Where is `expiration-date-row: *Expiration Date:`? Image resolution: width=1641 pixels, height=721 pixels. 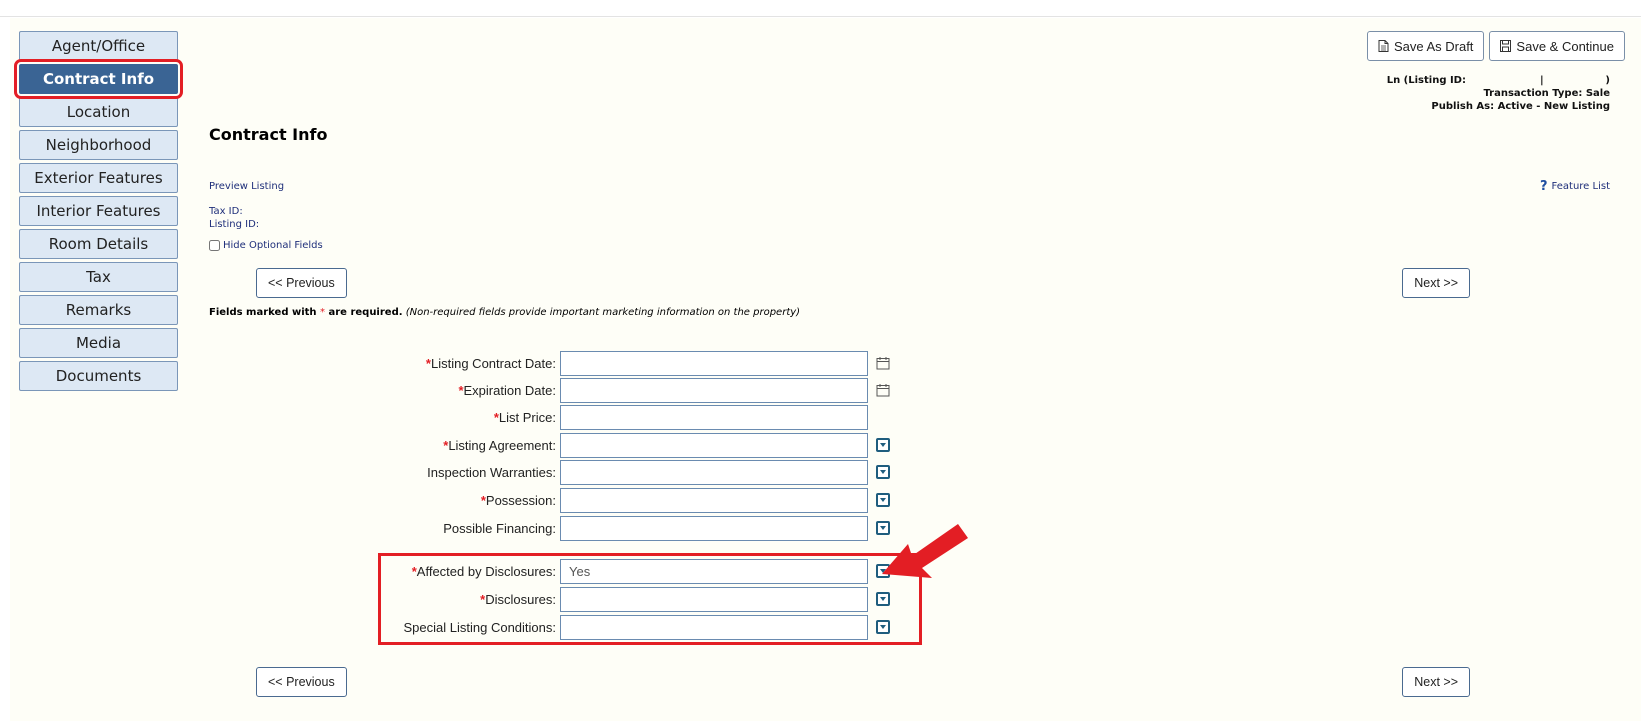 expiration-date-row: *Expiration Date: is located at coordinates (600, 390).